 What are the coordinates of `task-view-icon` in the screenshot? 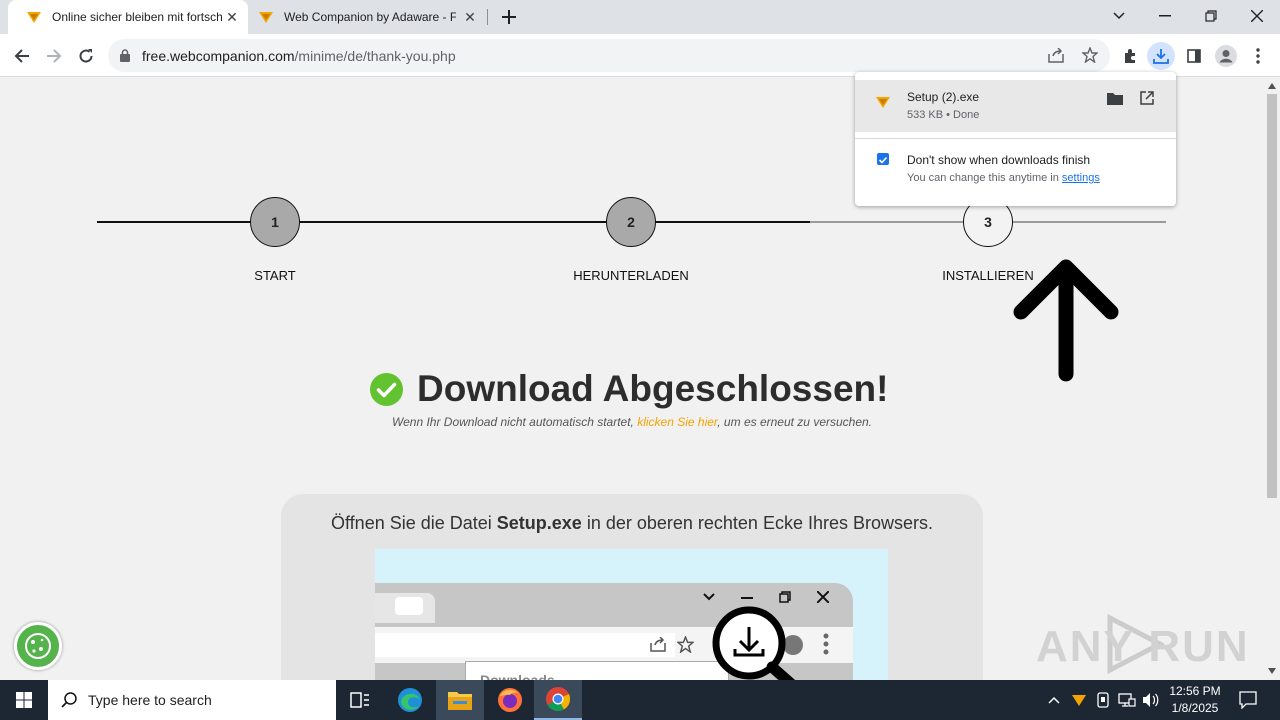 It's located at (359, 700).